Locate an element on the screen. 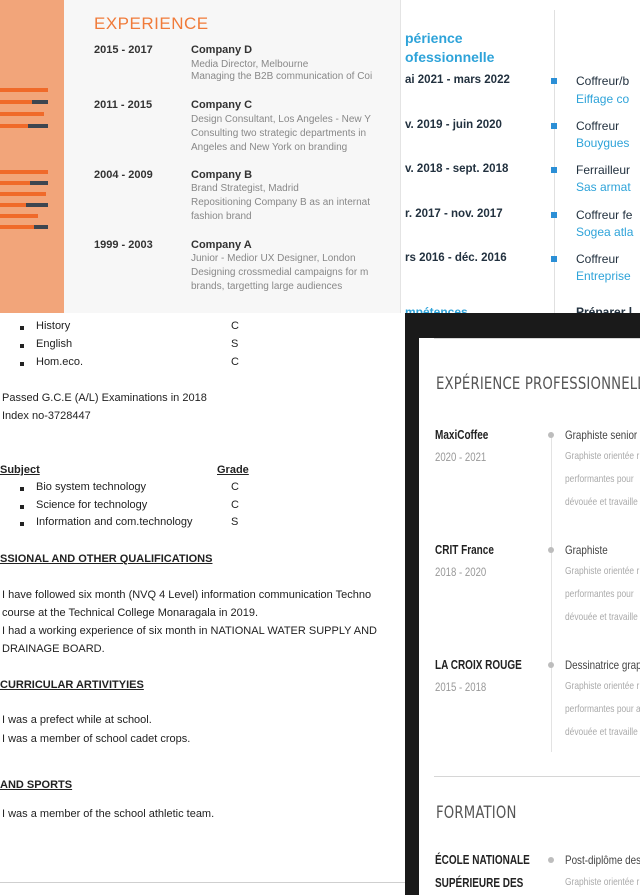  entry-line: Designing crossmedial campaigns for m is located at coordinates (280, 272).